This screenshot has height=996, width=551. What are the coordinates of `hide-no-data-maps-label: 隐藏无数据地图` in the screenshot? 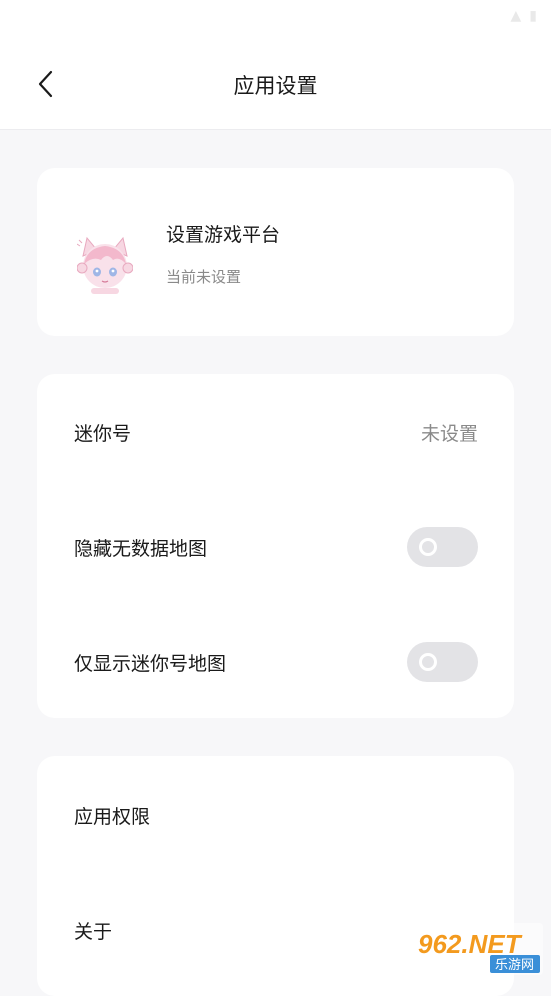 It's located at (140, 547).